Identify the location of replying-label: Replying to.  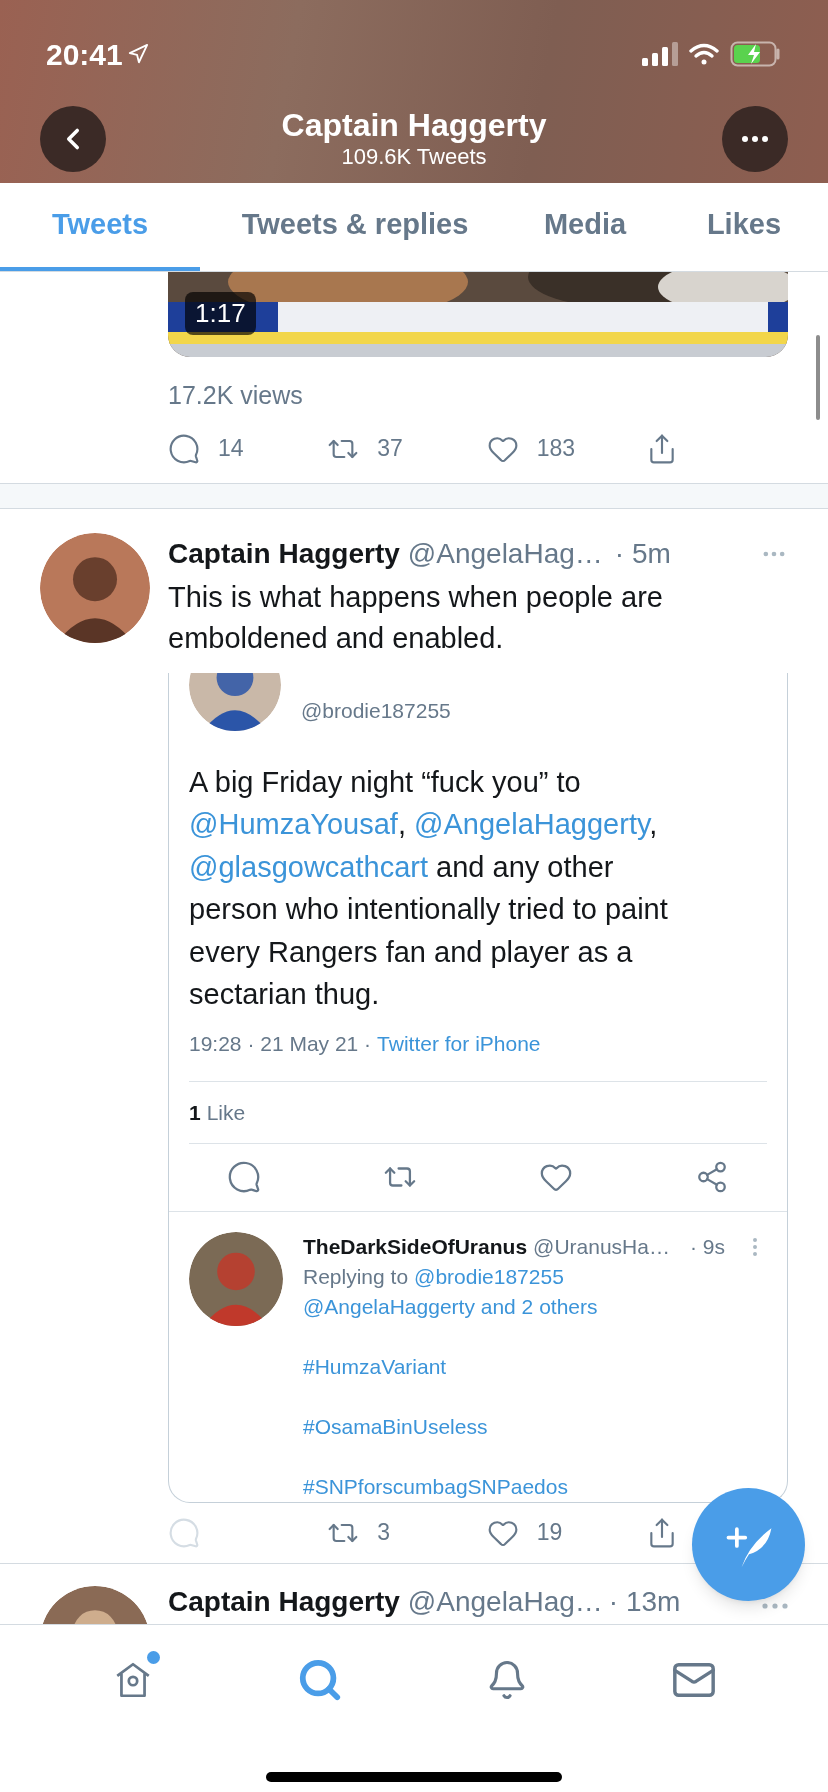
(356, 1276).